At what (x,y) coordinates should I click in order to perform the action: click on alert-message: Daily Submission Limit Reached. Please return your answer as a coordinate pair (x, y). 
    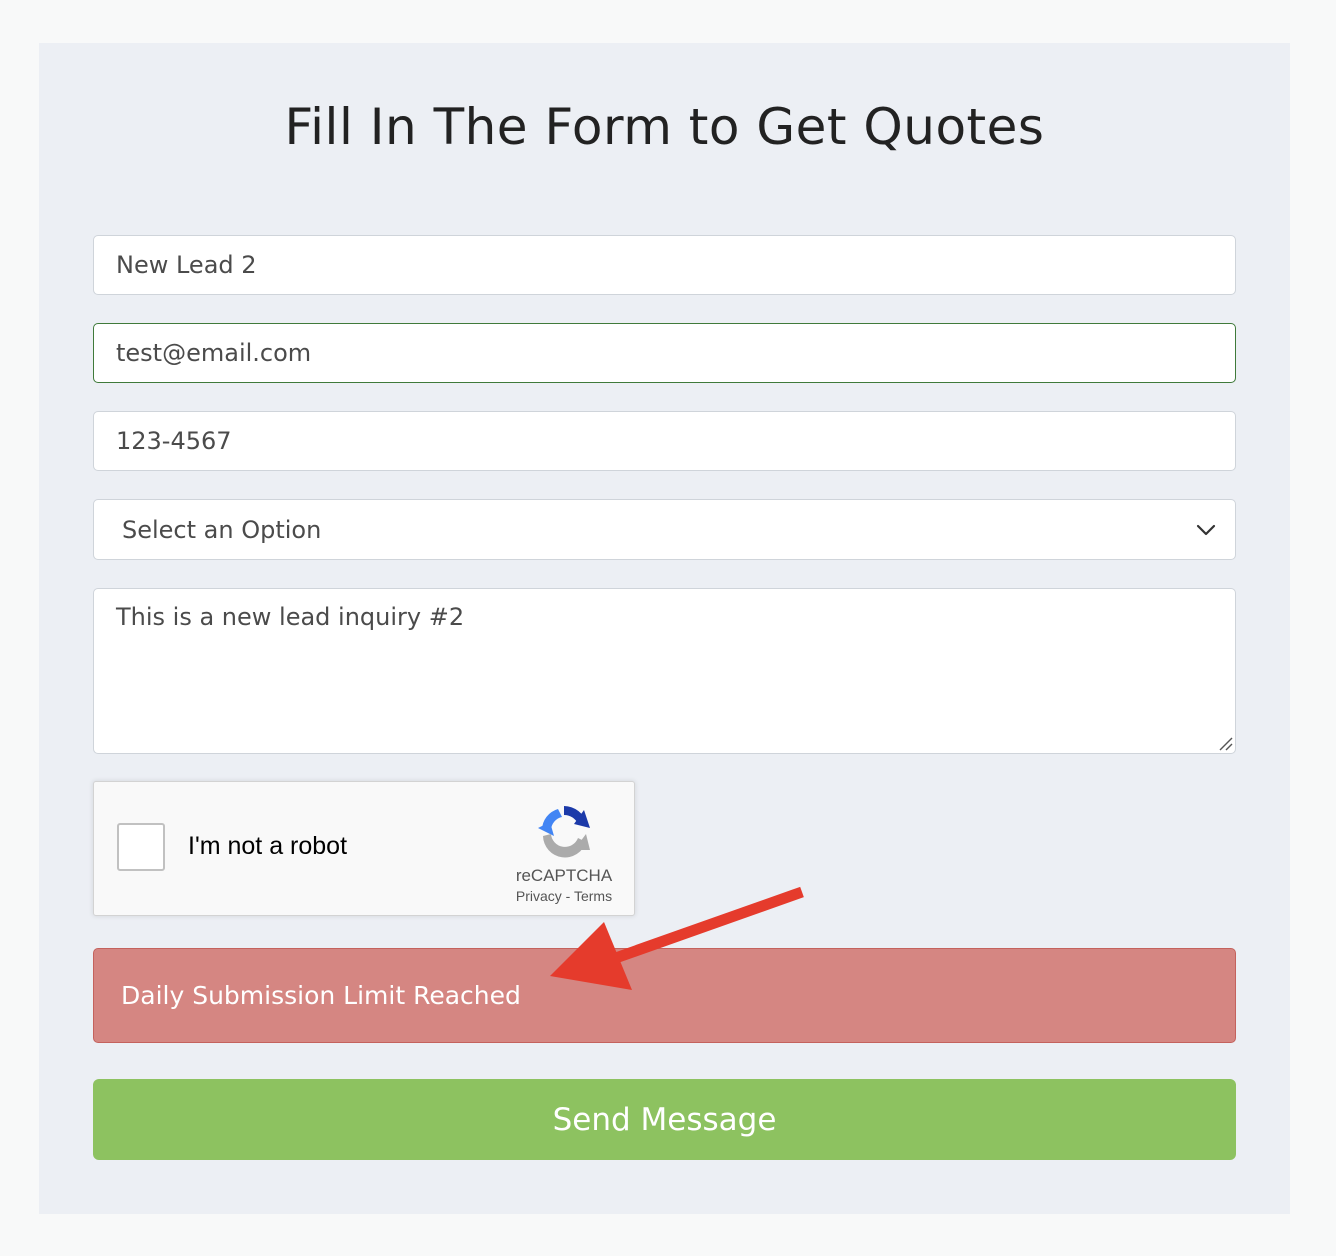
    Looking at the image, I should click on (321, 995).